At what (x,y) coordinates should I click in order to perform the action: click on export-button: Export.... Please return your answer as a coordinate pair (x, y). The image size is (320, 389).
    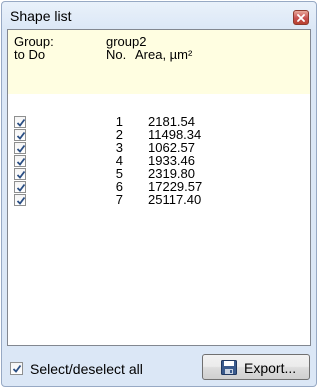
    Looking at the image, I should click on (256, 367).